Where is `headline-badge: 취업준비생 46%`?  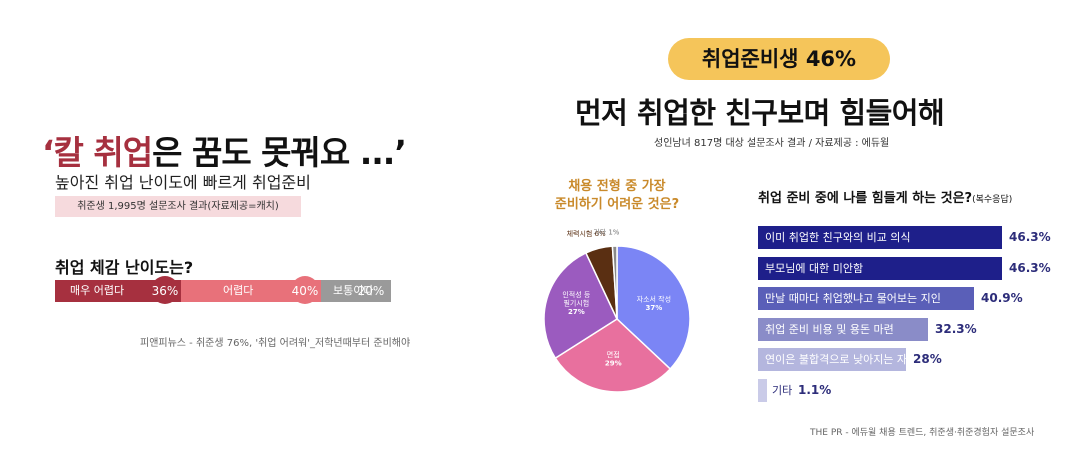
headline-badge: 취업준비생 46% is located at coordinates (779, 59).